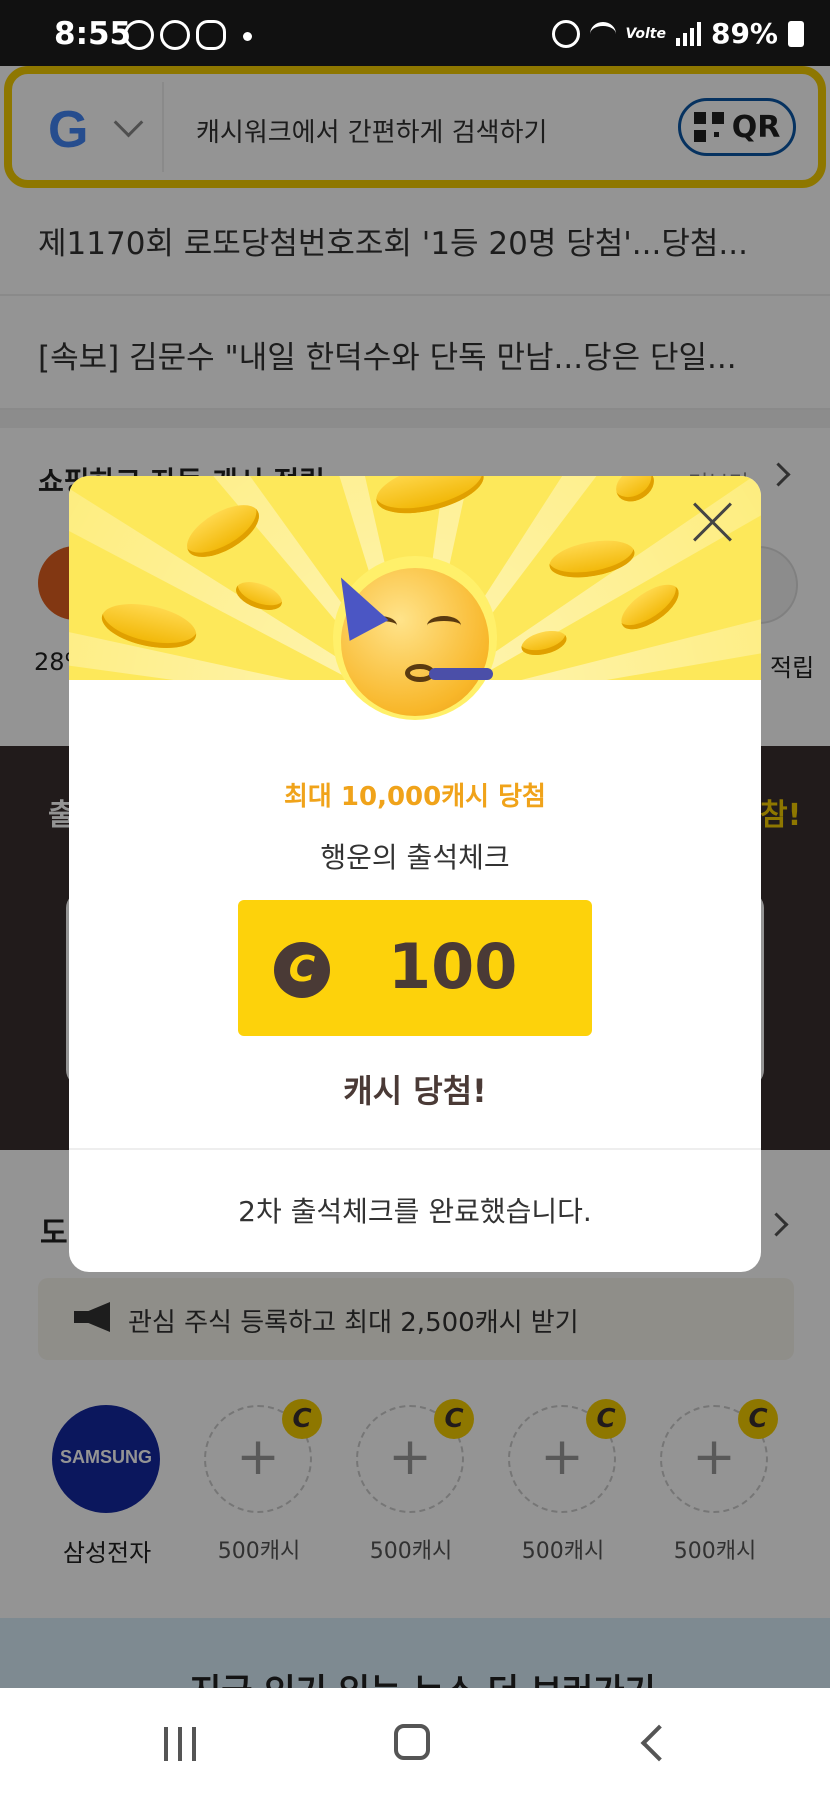 The height and width of the screenshot is (1798, 830). I want to click on status-right: Volte 89%, so click(677, 33).